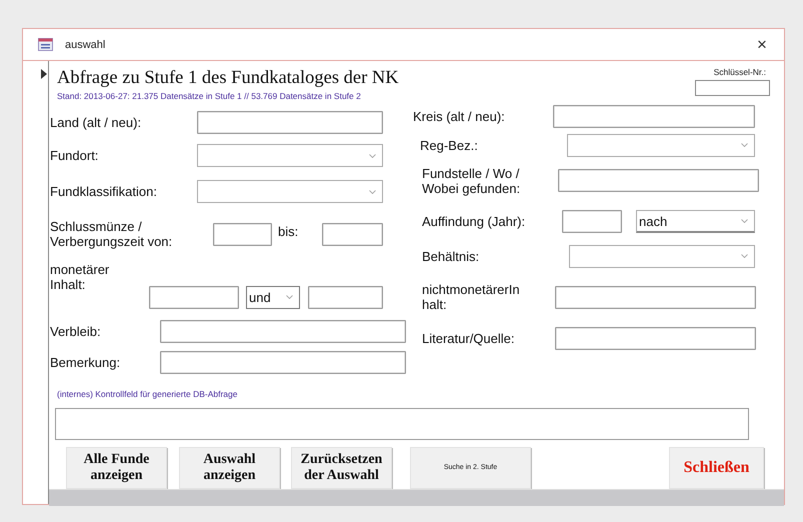  Describe the element at coordinates (473, 221) in the screenshot. I see `field-label: Auffindung (Jahr):` at that location.